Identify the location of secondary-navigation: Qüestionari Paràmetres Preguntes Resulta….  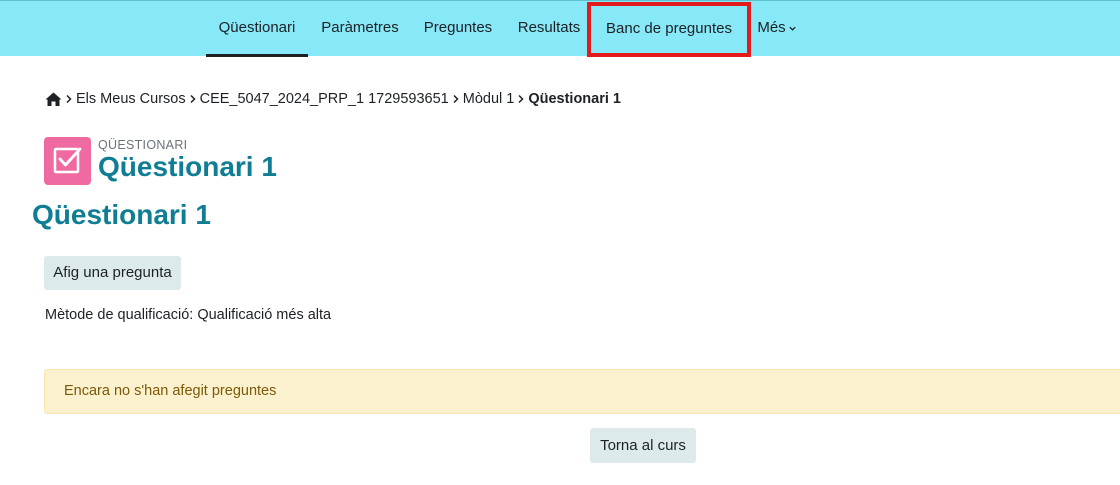
(560, 28).